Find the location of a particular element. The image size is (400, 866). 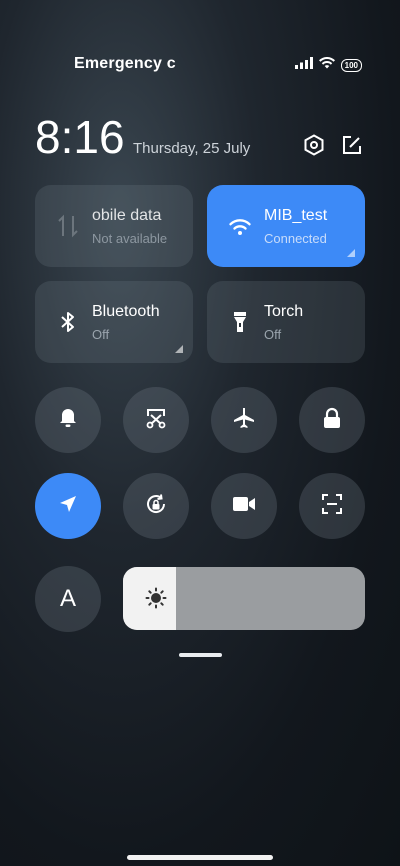

airplane-toggle is located at coordinates (244, 420).